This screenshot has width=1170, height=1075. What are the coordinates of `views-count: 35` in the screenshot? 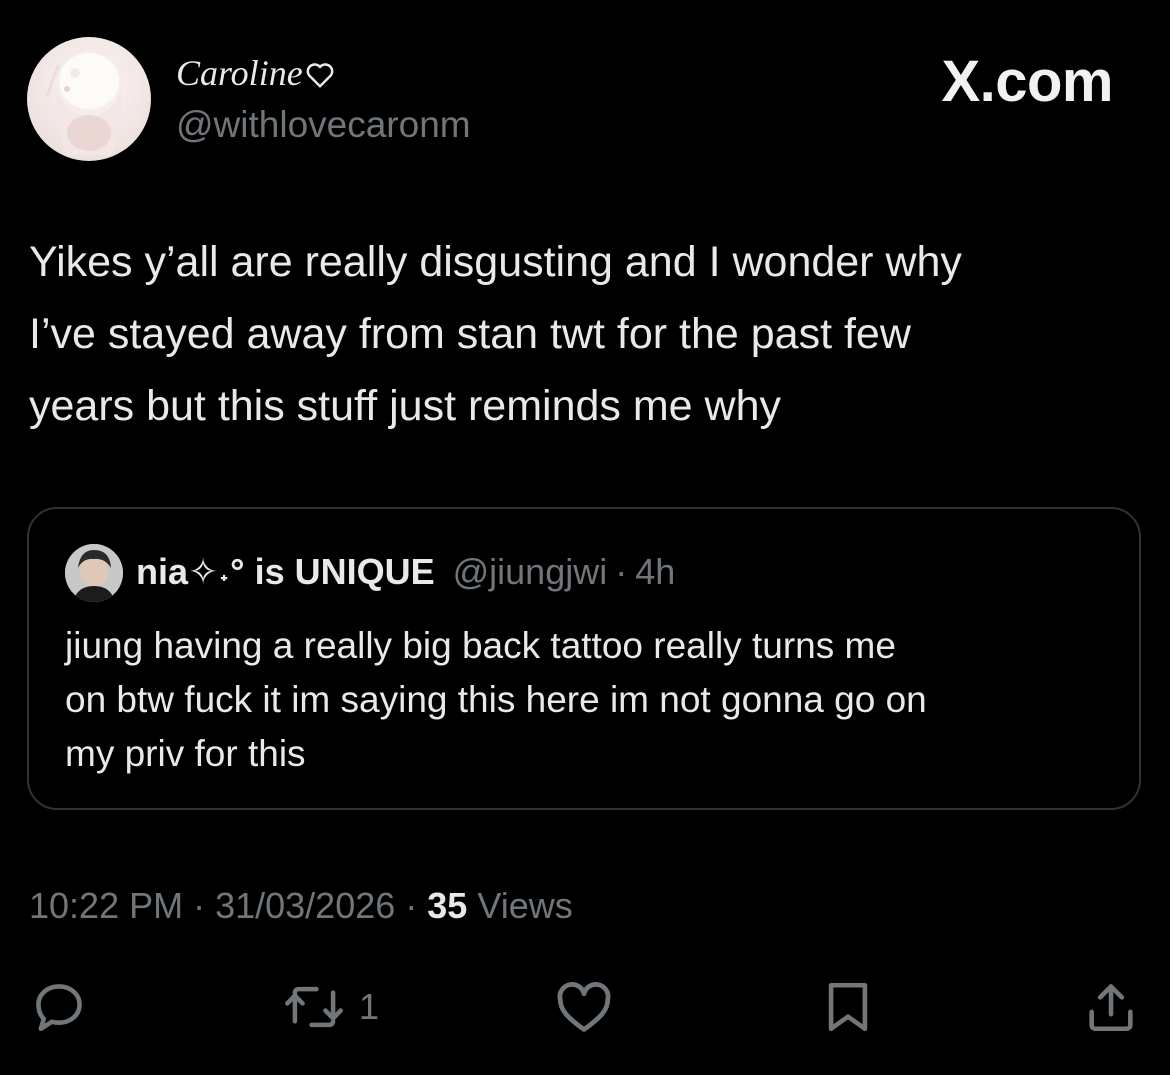 It's located at (447, 905).